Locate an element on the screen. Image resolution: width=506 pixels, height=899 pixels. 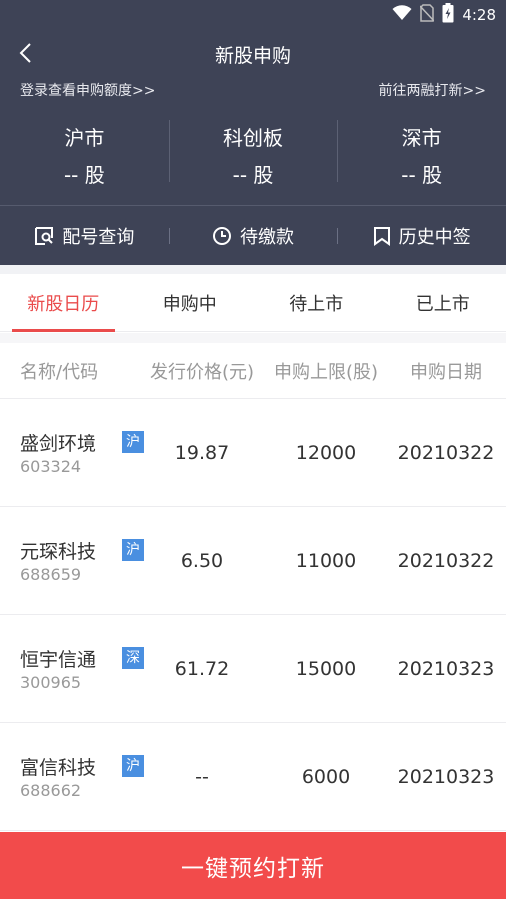
stock-code: 300965 is located at coordinates (51, 682).